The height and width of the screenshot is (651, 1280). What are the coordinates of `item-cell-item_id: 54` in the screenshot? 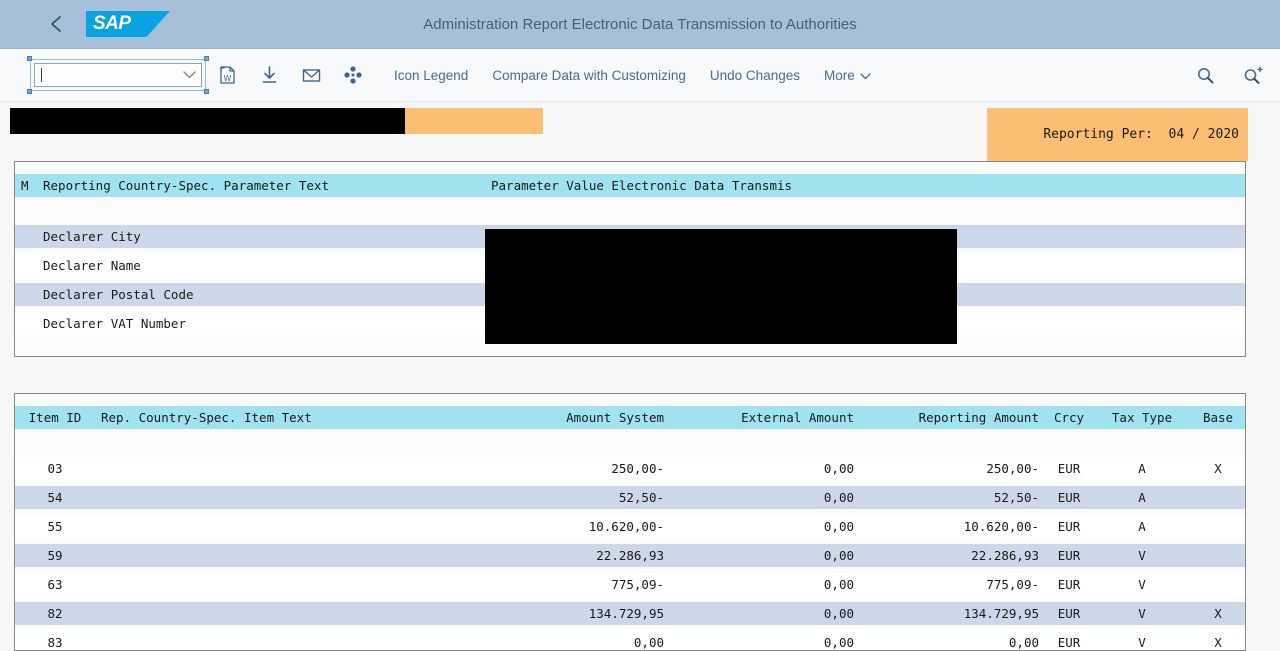 It's located at (55, 497).